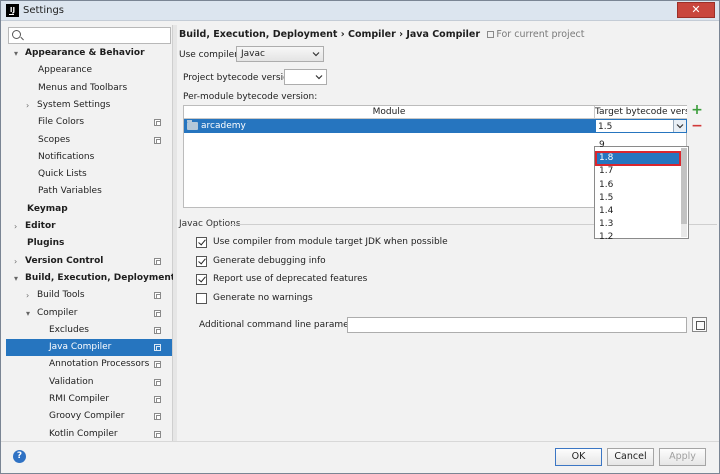 The image size is (720, 474). I want to click on apply-button: Apply, so click(682, 457).